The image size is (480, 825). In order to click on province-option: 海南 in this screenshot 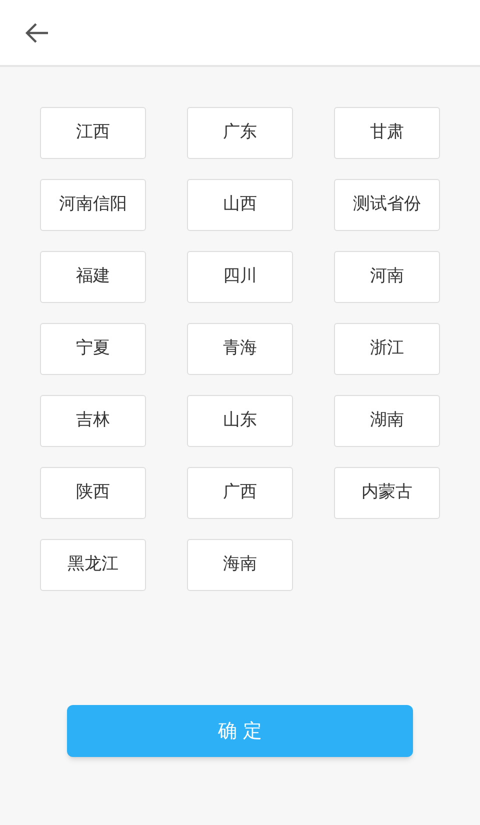, I will do `click(240, 565)`.